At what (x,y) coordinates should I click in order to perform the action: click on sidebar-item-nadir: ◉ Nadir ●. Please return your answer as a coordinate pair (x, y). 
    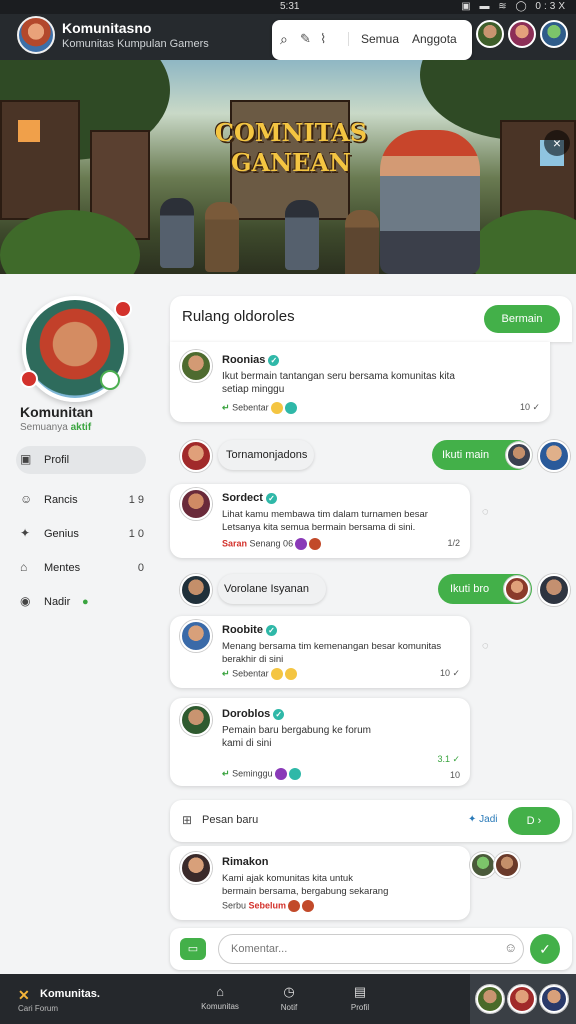
    Looking at the image, I should click on (81, 602).